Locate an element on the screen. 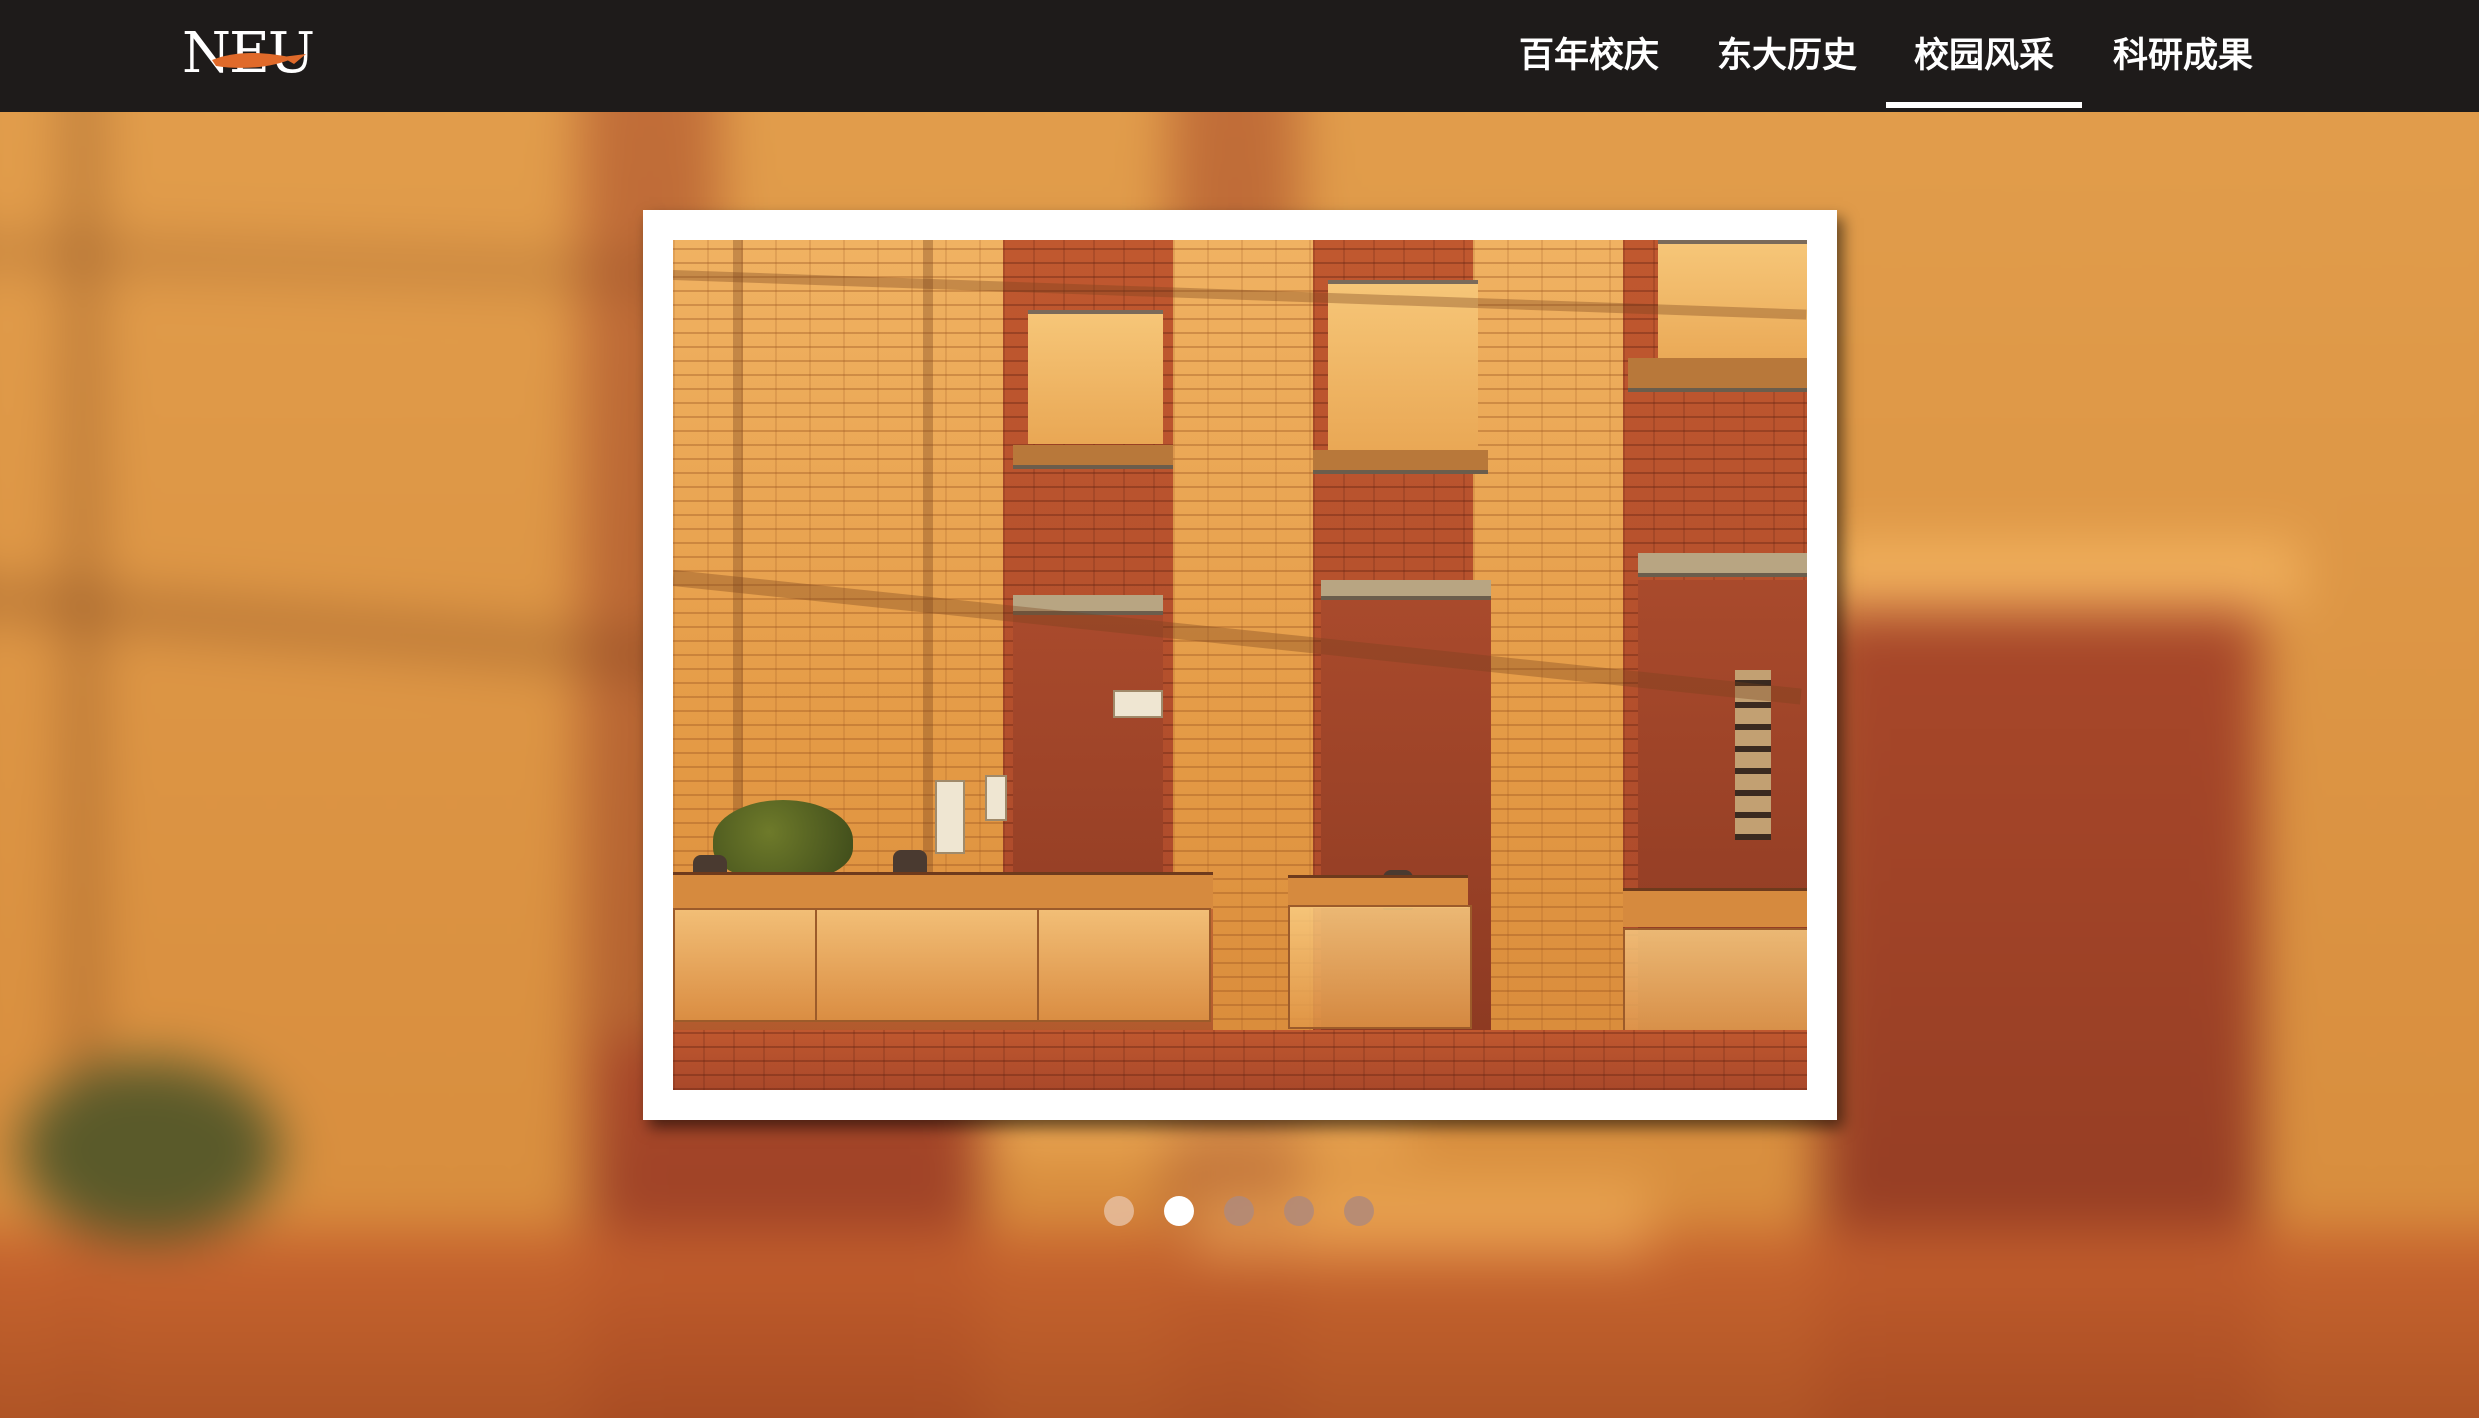 The image size is (2479, 1418). potted-plant is located at coordinates (783, 840).